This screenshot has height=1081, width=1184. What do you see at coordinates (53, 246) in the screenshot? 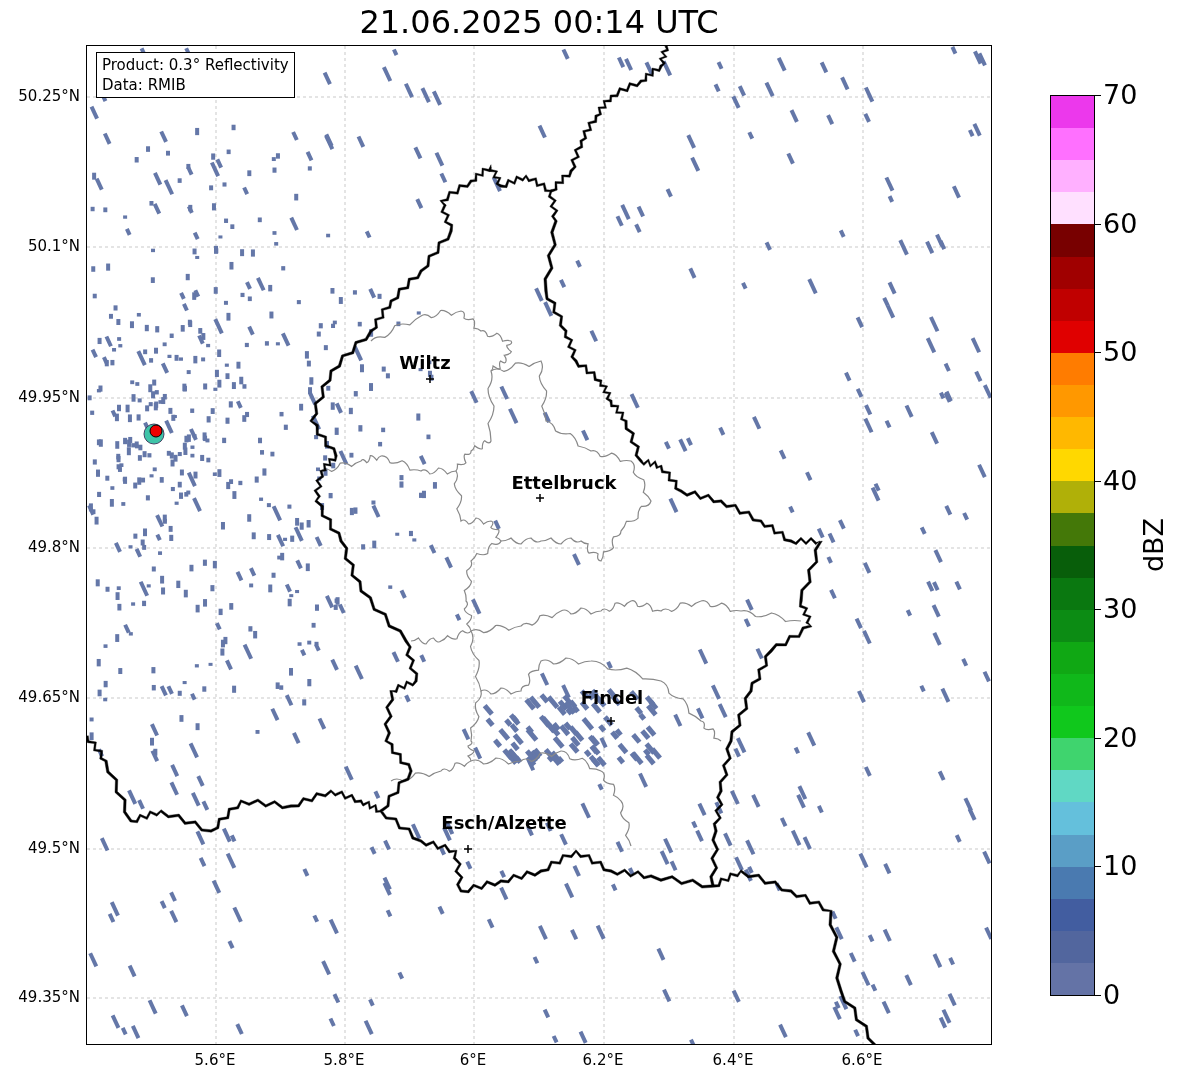
I see `latitude-label: 50.1°N` at bounding box center [53, 246].